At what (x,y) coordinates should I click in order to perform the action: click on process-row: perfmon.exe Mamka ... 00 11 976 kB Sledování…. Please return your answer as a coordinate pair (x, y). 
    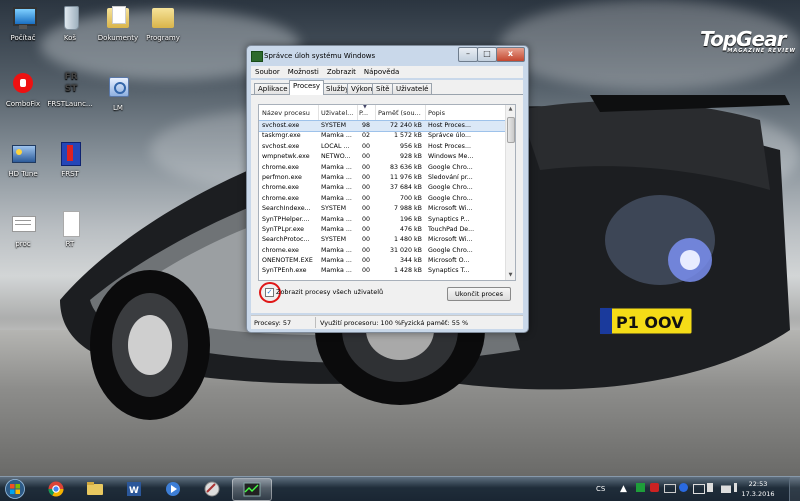
    Looking at the image, I should click on (382, 178).